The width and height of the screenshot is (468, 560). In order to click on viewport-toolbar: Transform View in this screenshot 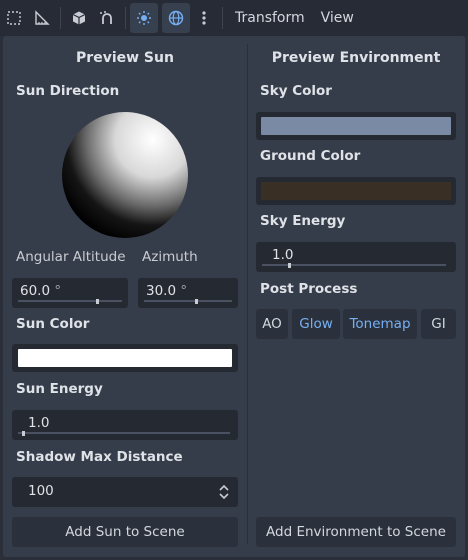, I will do `click(234, 18)`.